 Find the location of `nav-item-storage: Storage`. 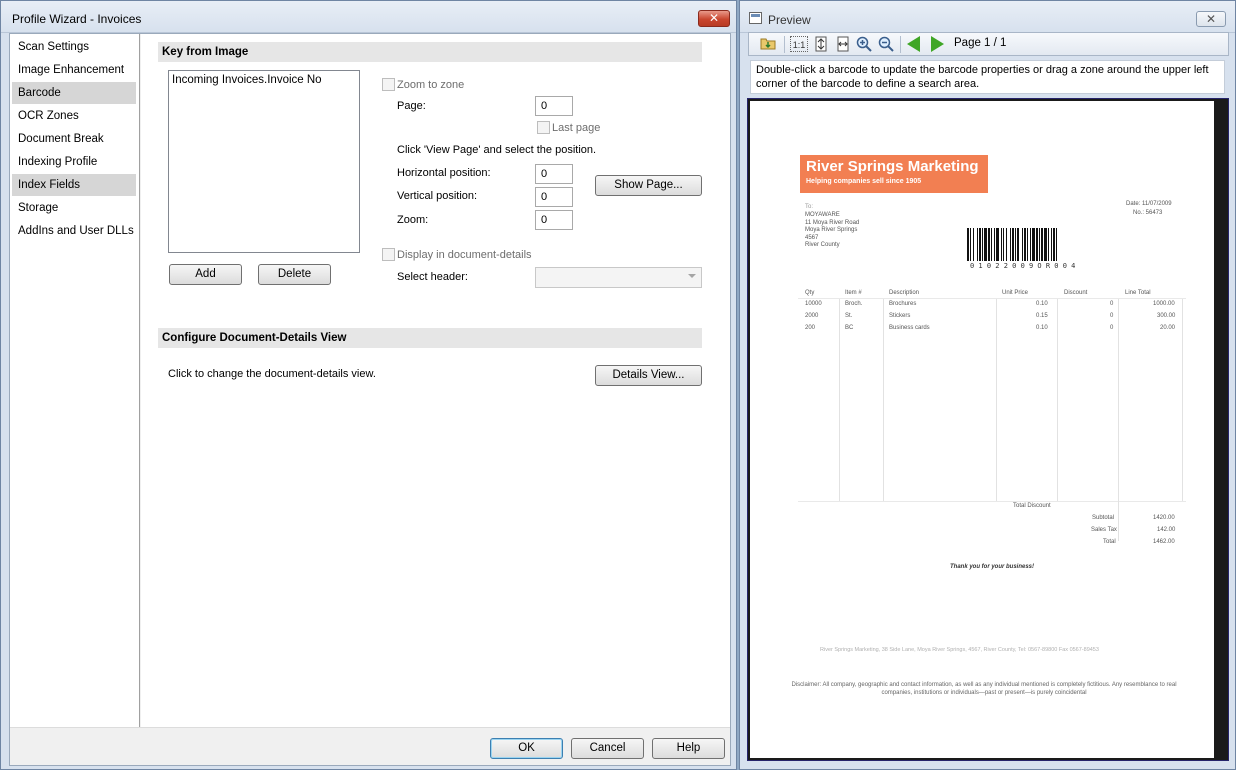

nav-item-storage: Storage is located at coordinates (74, 208).